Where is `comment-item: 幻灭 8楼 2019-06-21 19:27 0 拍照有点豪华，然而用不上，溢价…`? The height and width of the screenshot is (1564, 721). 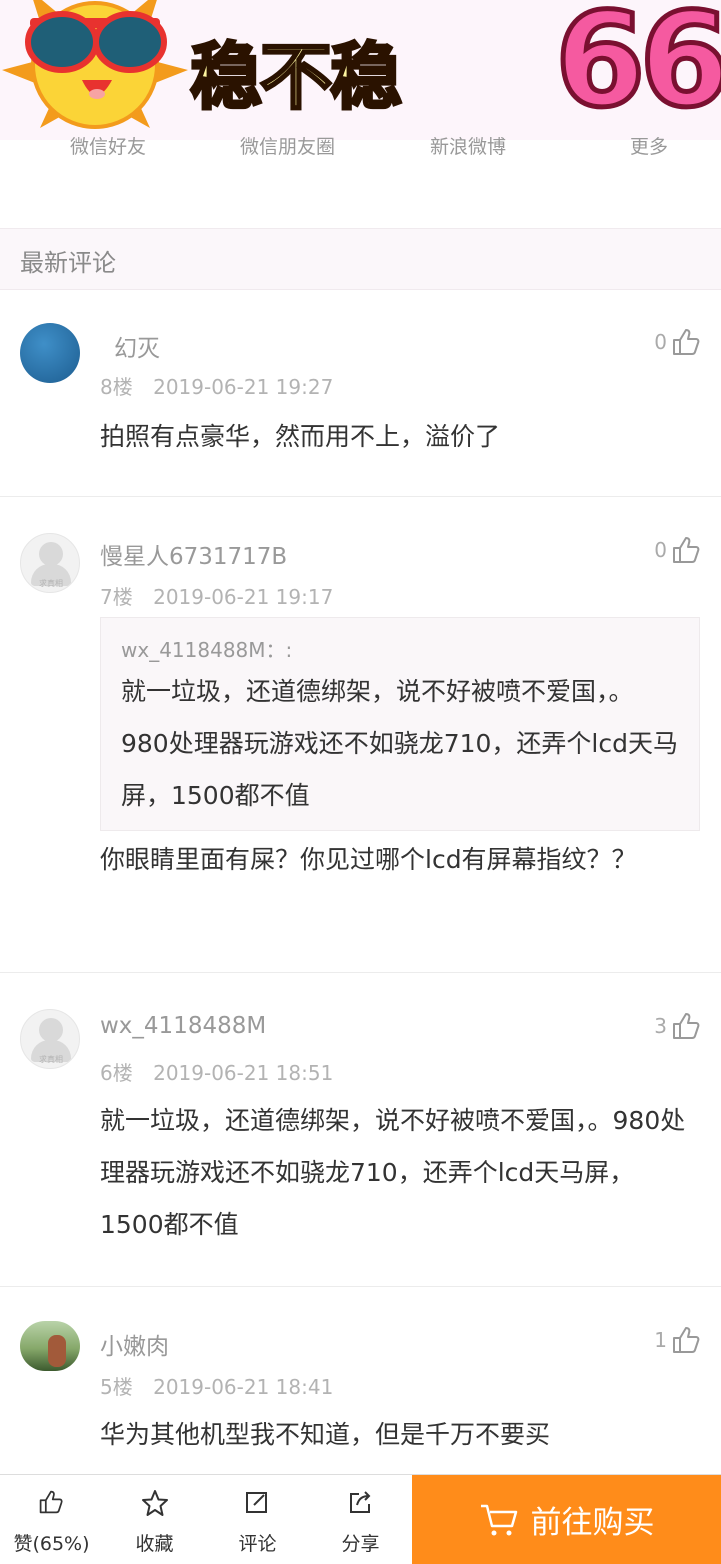
comment-item: 幻灭 8楼 2019-06-21 19:27 0 拍照有点豪华，然而用不上，溢价… is located at coordinates (360, 393).